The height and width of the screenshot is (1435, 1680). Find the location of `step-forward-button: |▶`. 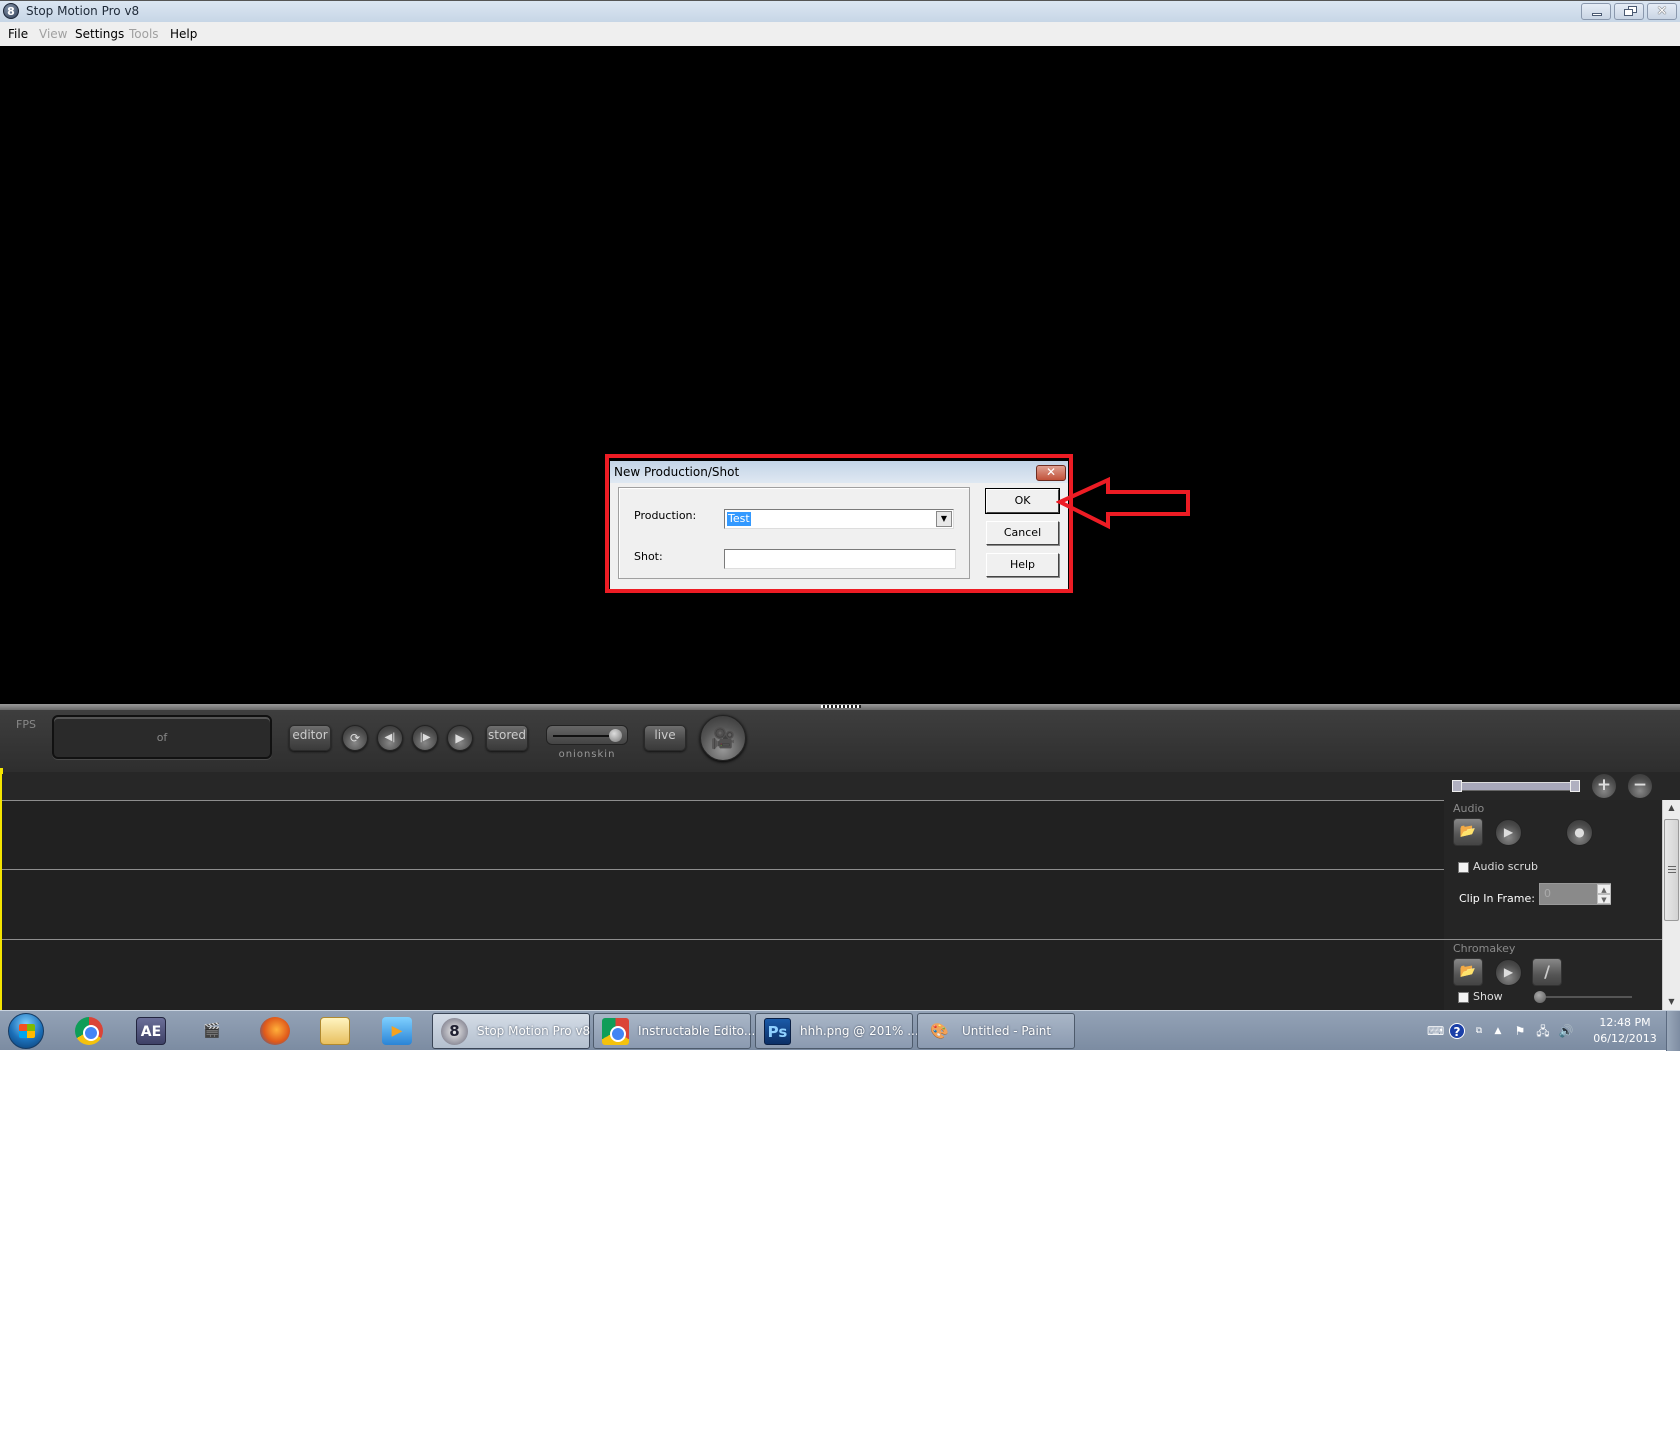

step-forward-button: |▶ is located at coordinates (425, 738).